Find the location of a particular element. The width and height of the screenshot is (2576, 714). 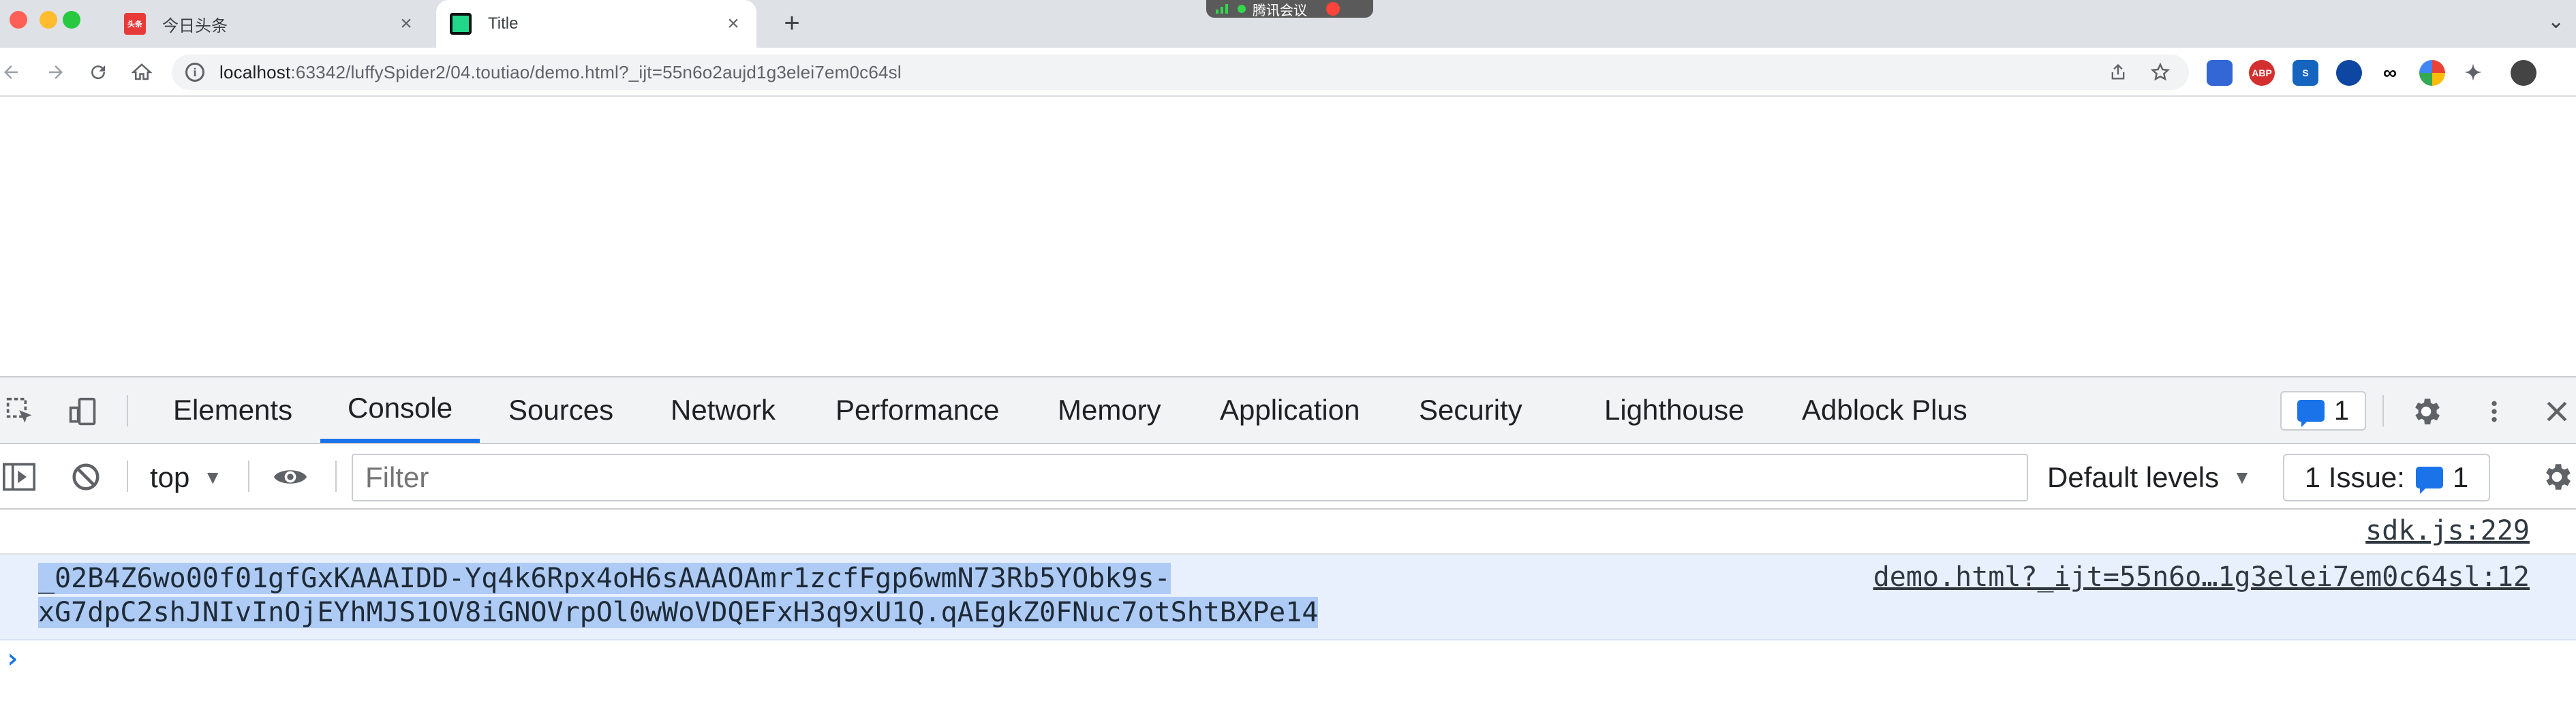

device-icon is located at coordinates (82, 411).